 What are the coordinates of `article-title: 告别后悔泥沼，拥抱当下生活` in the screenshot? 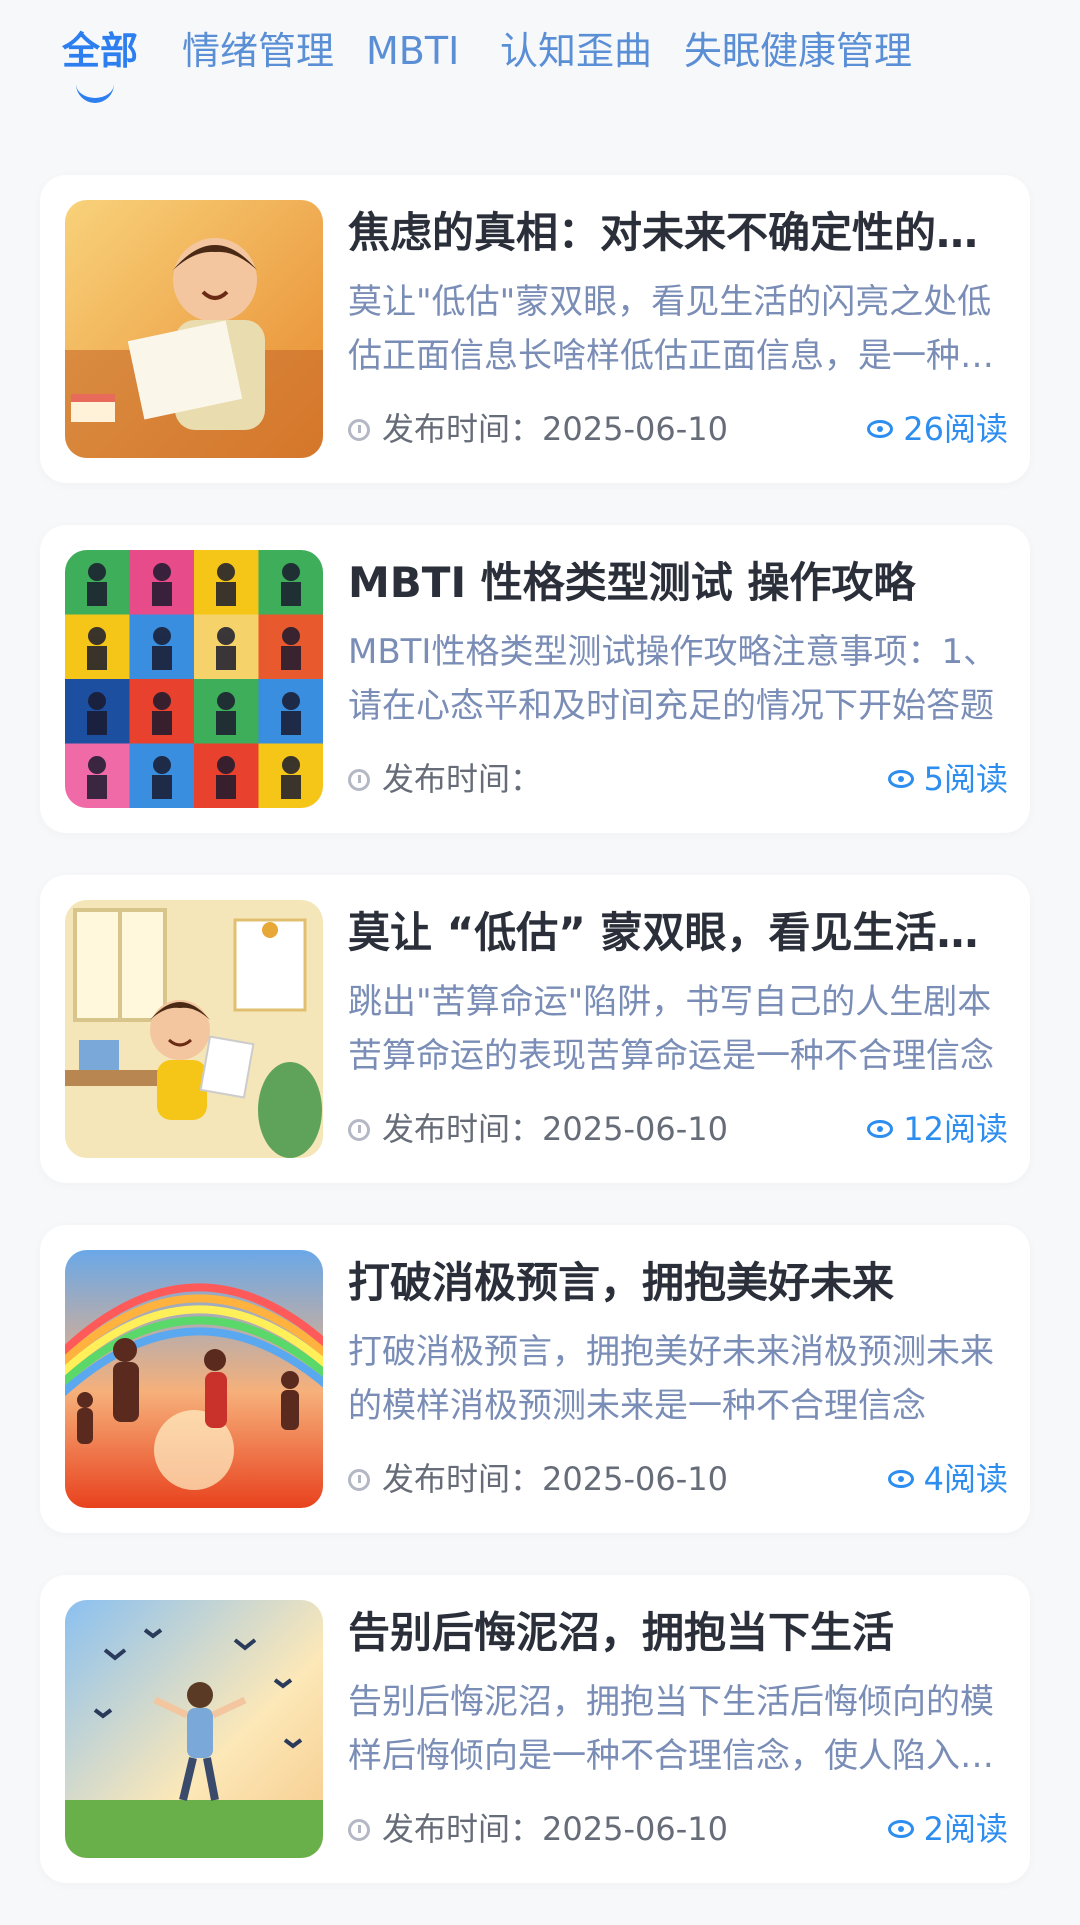 It's located at (621, 1632).